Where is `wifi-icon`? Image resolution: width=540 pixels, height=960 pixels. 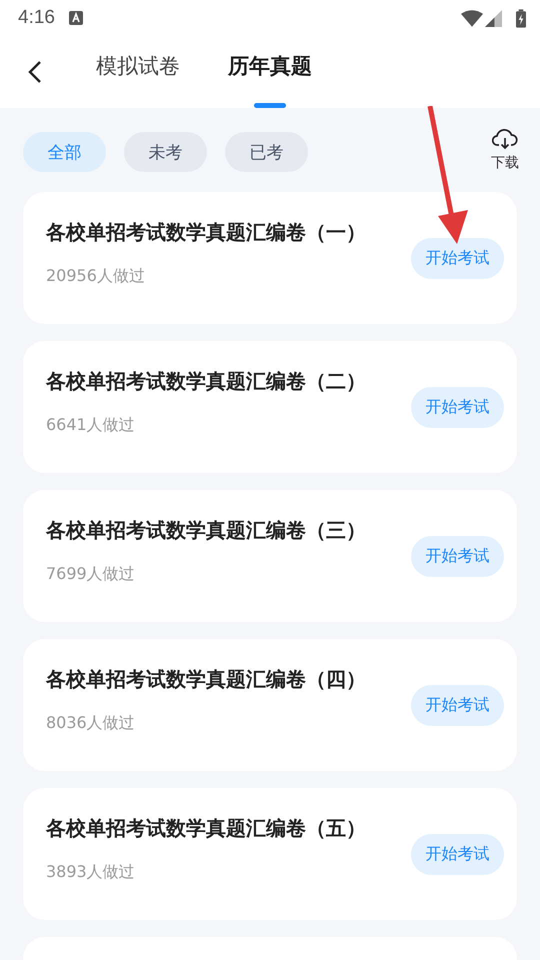
wifi-icon is located at coordinates (472, 18).